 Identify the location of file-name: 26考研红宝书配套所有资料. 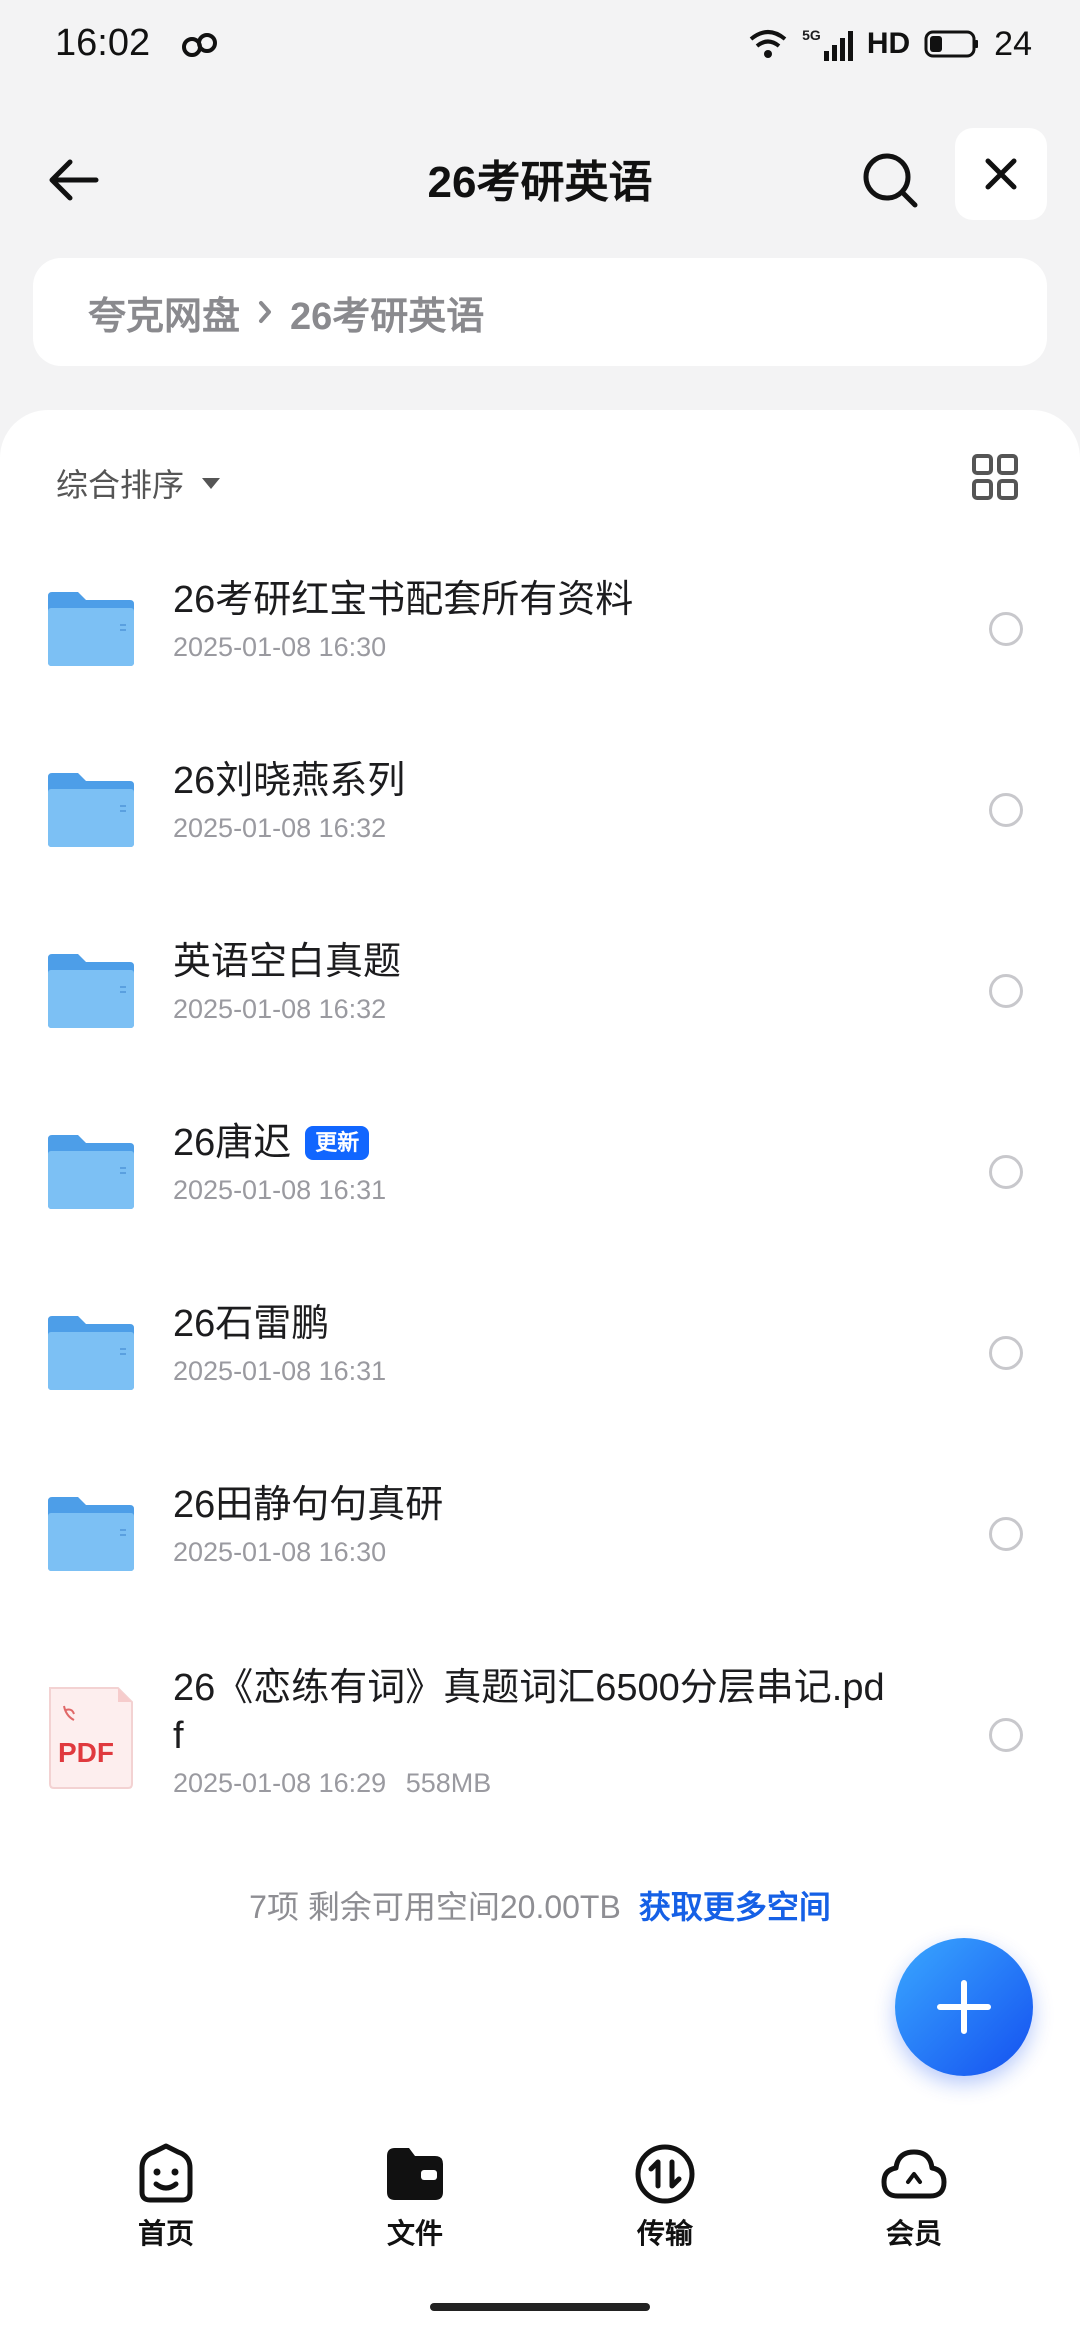
(403, 600).